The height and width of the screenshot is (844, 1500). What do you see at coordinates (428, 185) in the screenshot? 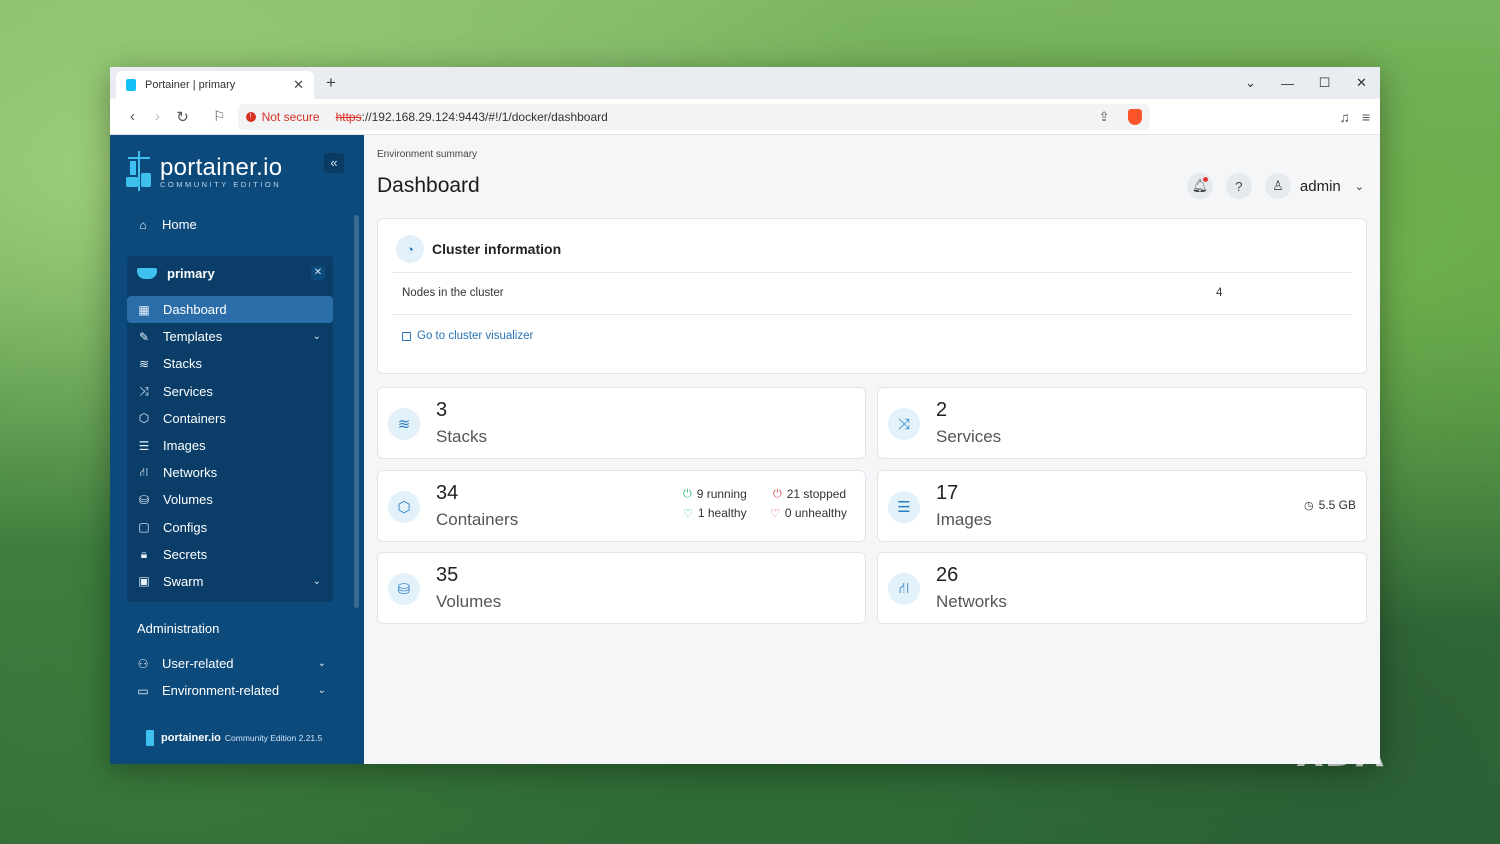
I see `page-title: Dashboard` at bounding box center [428, 185].